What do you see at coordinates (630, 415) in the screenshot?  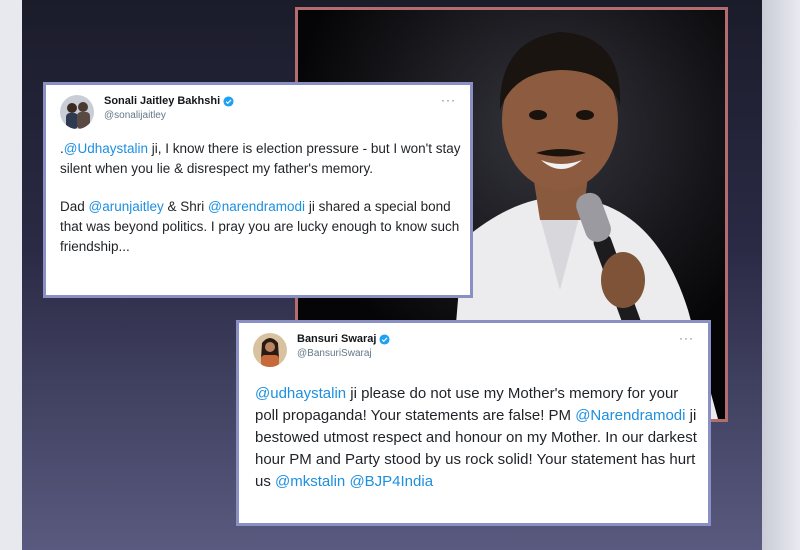 I see `mention-link: @Narendramodi` at bounding box center [630, 415].